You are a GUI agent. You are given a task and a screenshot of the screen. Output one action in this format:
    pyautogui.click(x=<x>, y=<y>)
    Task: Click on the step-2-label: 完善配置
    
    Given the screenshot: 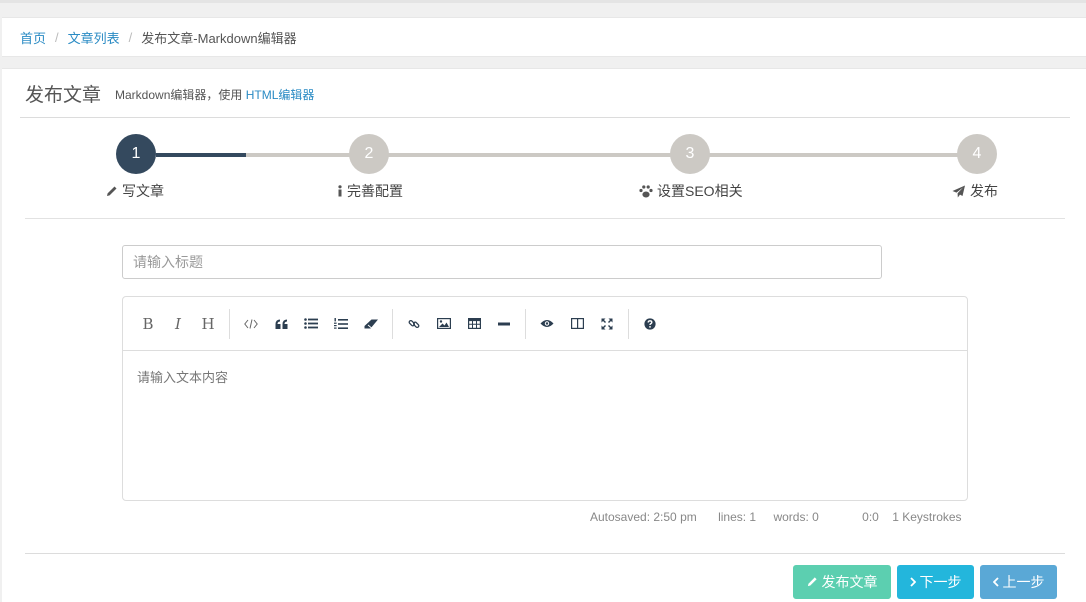 What is the action you would take?
    pyautogui.click(x=370, y=191)
    